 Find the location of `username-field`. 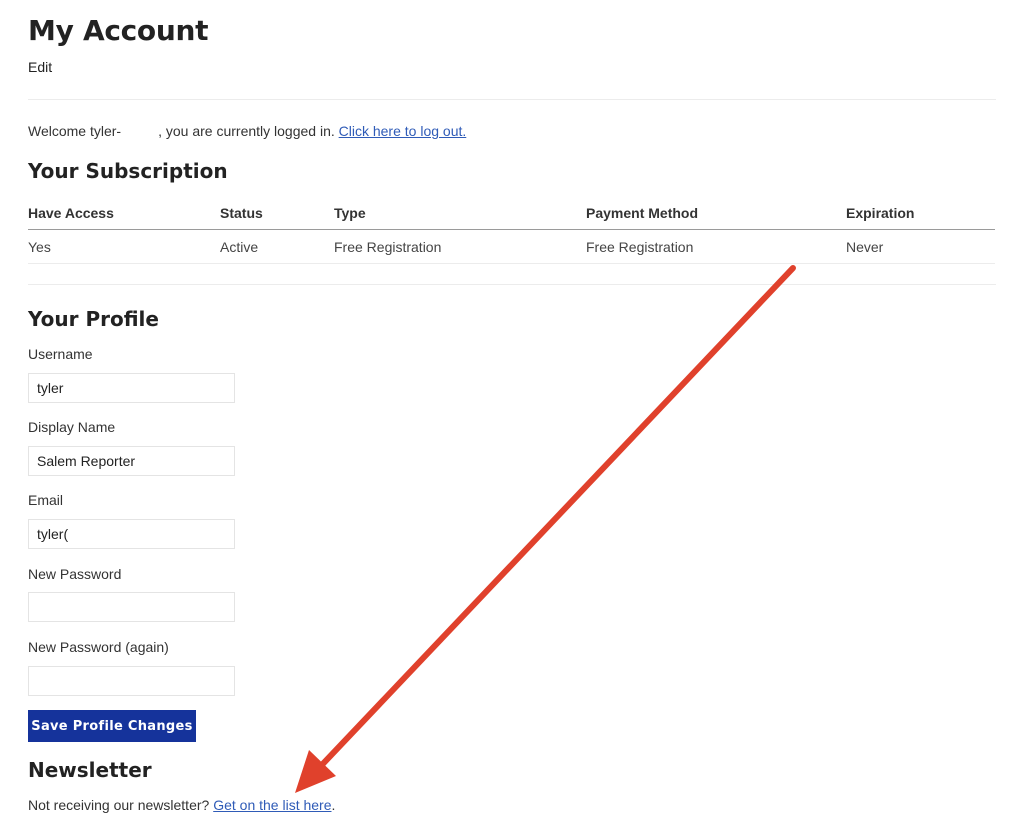

username-field is located at coordinates (131, 388).